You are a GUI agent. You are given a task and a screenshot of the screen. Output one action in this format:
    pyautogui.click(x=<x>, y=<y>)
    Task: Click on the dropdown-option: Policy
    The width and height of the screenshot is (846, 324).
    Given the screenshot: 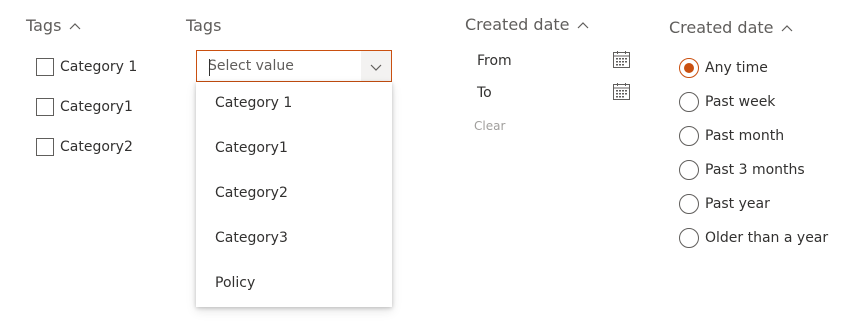 What is the action you would take?
    pyautogui.click(x=235, y=283)
    